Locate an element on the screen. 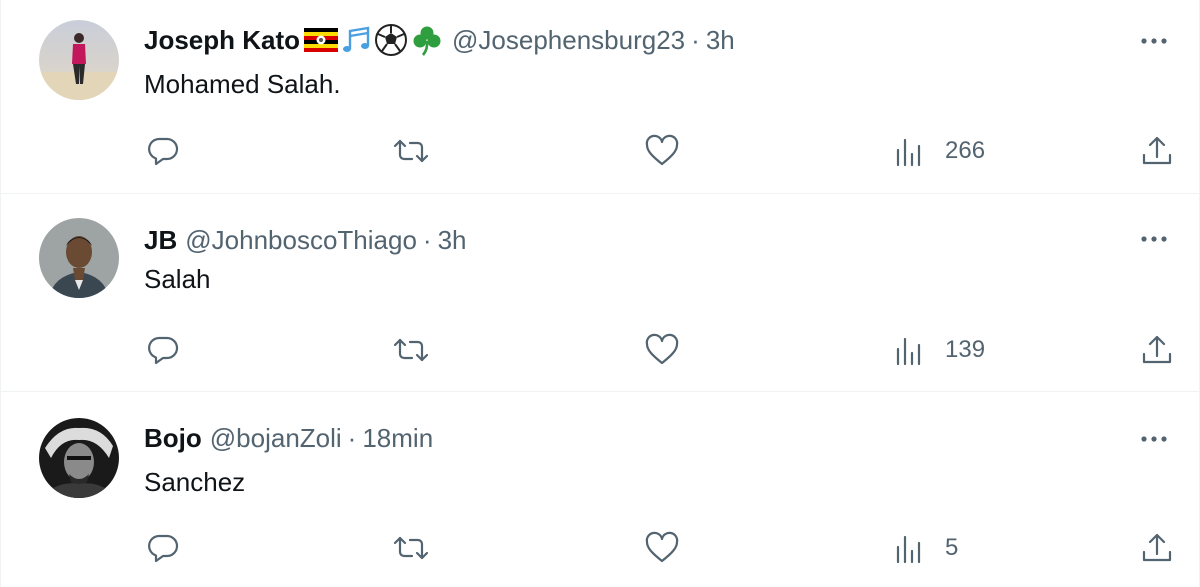  tweet-header: JB @JohnboscoThiago · 3h is located at coordinates (305, 240).